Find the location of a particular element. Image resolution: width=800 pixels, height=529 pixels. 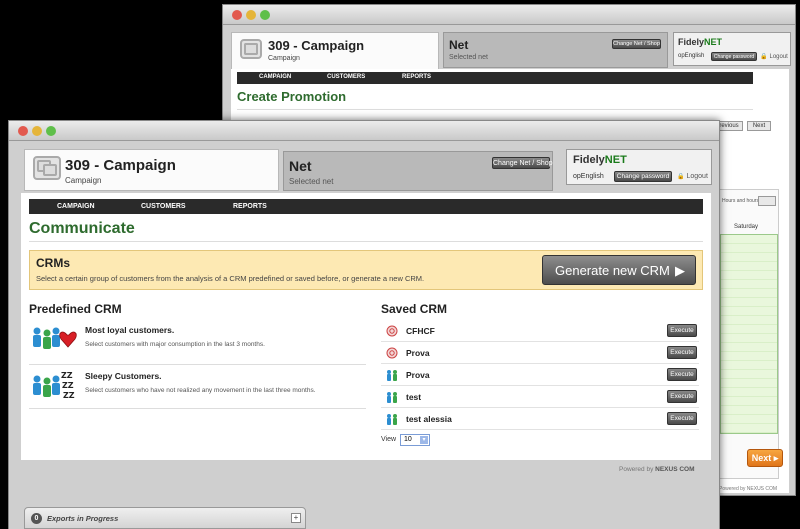

generate-new-crm-button: Generate new CRM ▶ is located at coordinates (619, 270).